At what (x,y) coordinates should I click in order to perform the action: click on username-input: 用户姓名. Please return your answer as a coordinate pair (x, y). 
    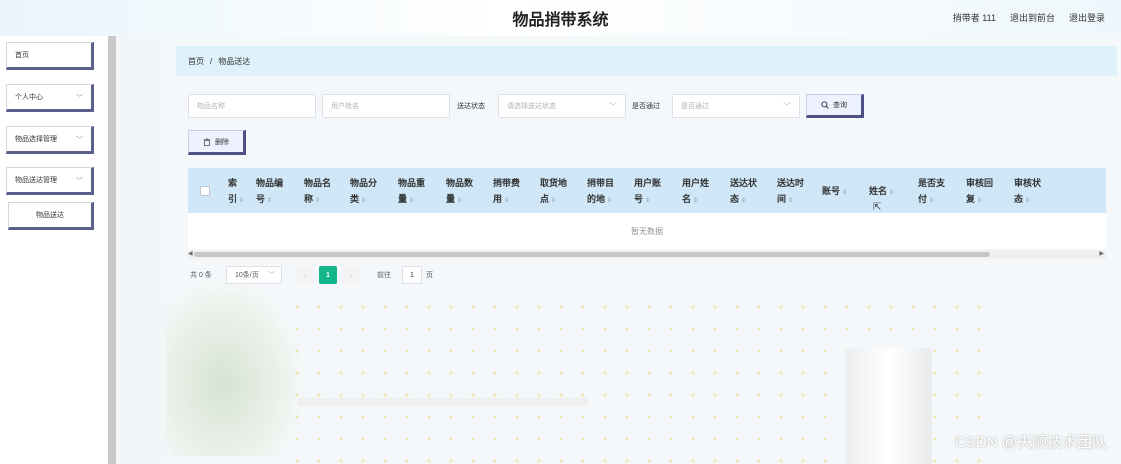
    Looking at the image, I should click on (386, 106).